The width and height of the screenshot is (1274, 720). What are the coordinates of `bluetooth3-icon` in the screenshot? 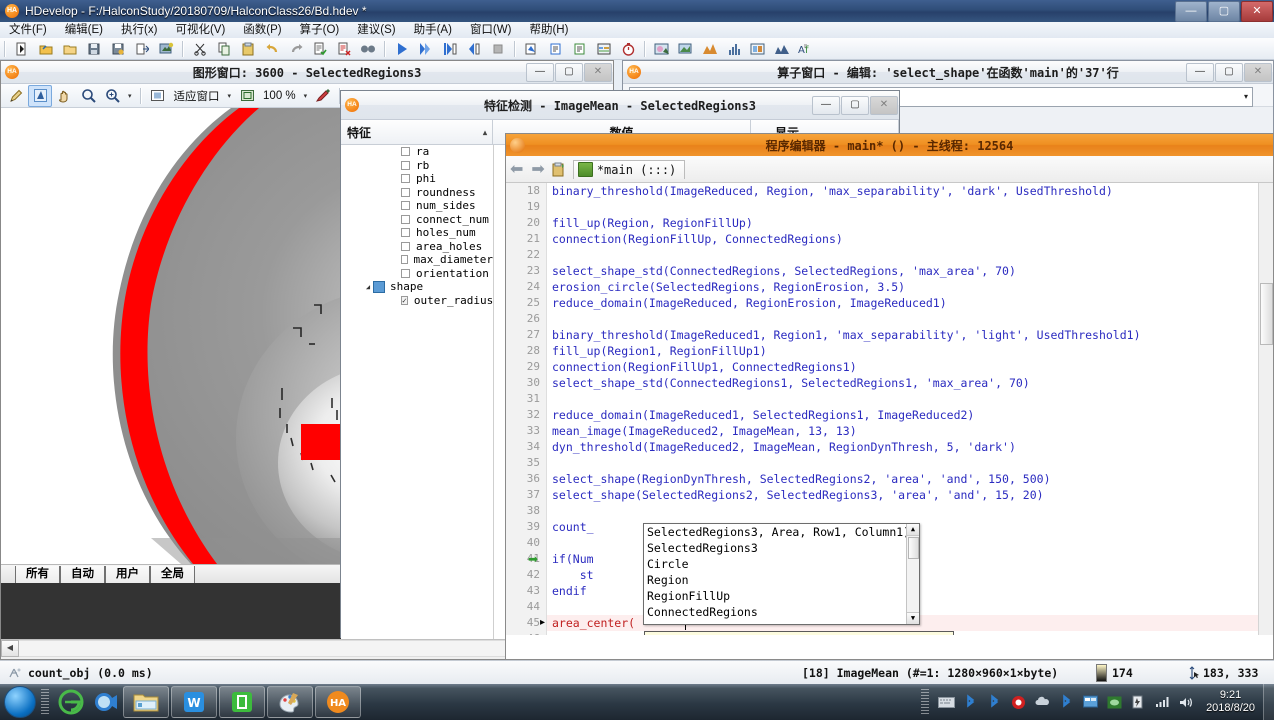 It's located at (1066, 702).